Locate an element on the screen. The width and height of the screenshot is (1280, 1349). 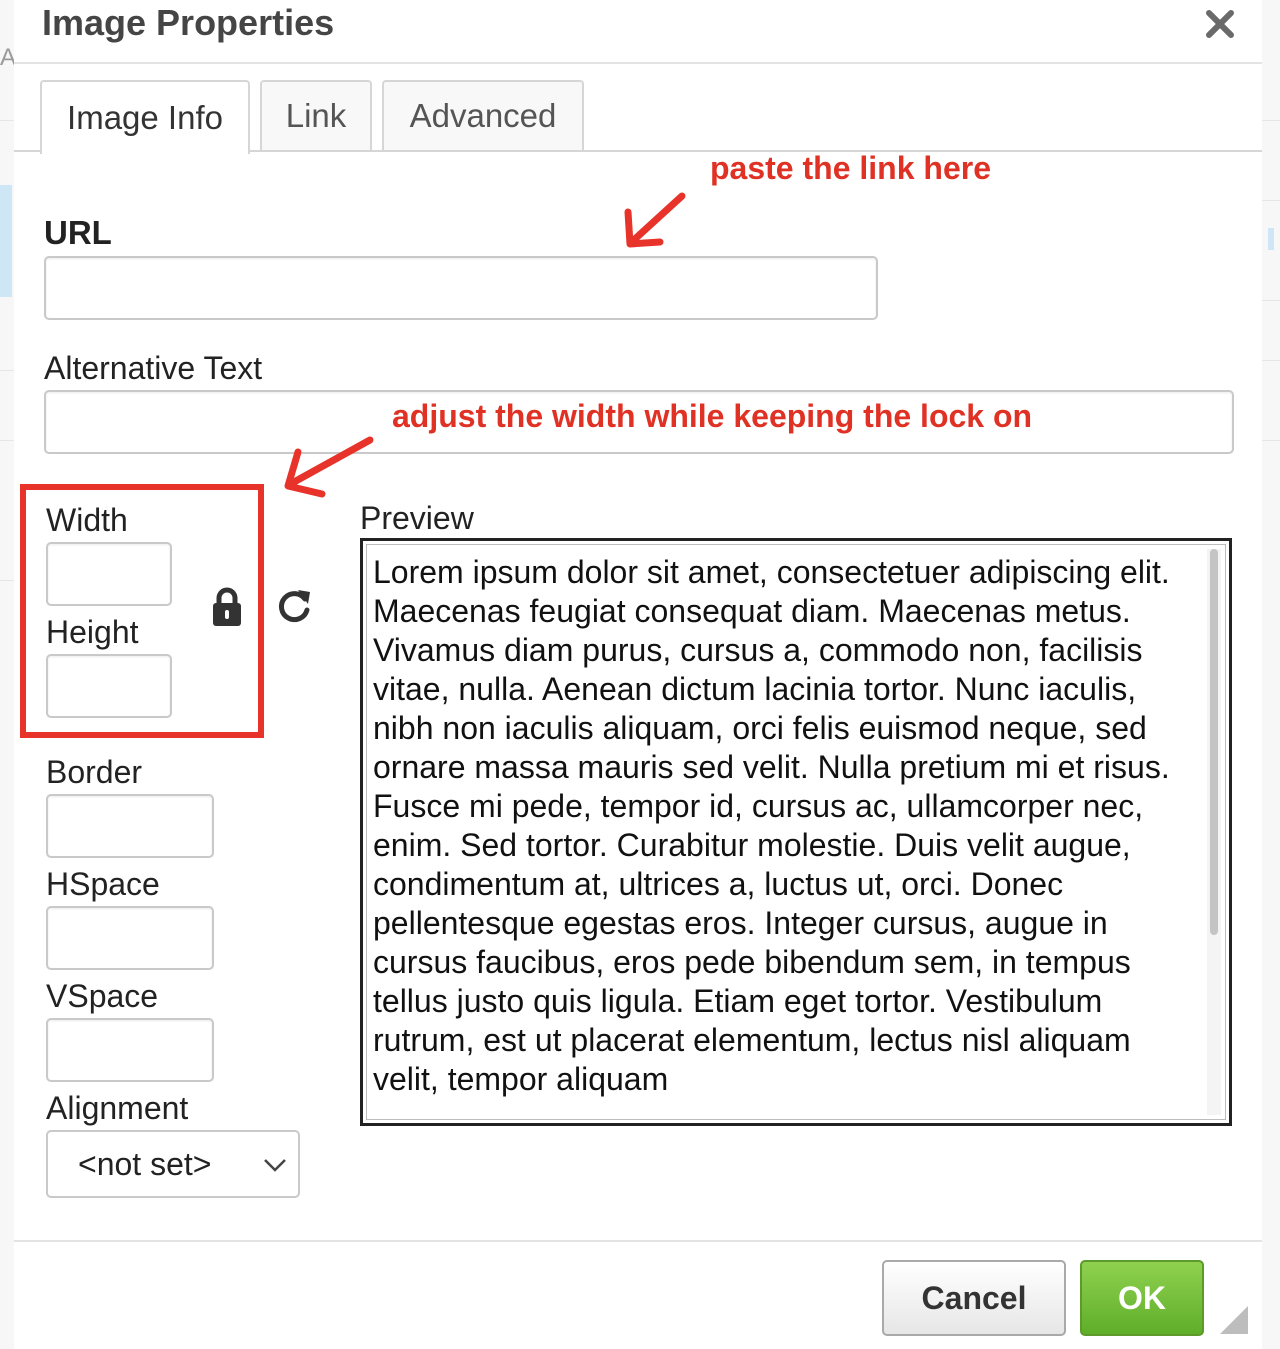
lock-icon is located at coordinates (227, 607).